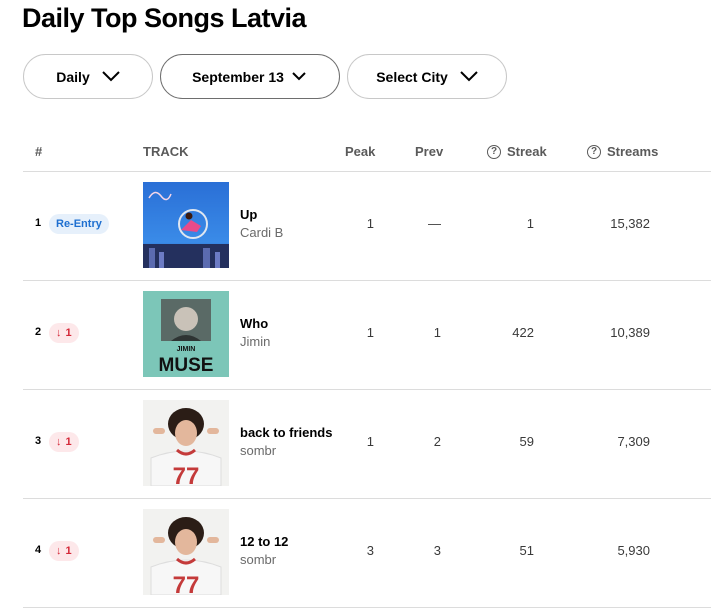 The width and height of the screenshot is (711, 613). What do you see at coordinates (437, 441) in the screenshot?
I see `prev-value: 2` at bounding box center [437, 441].